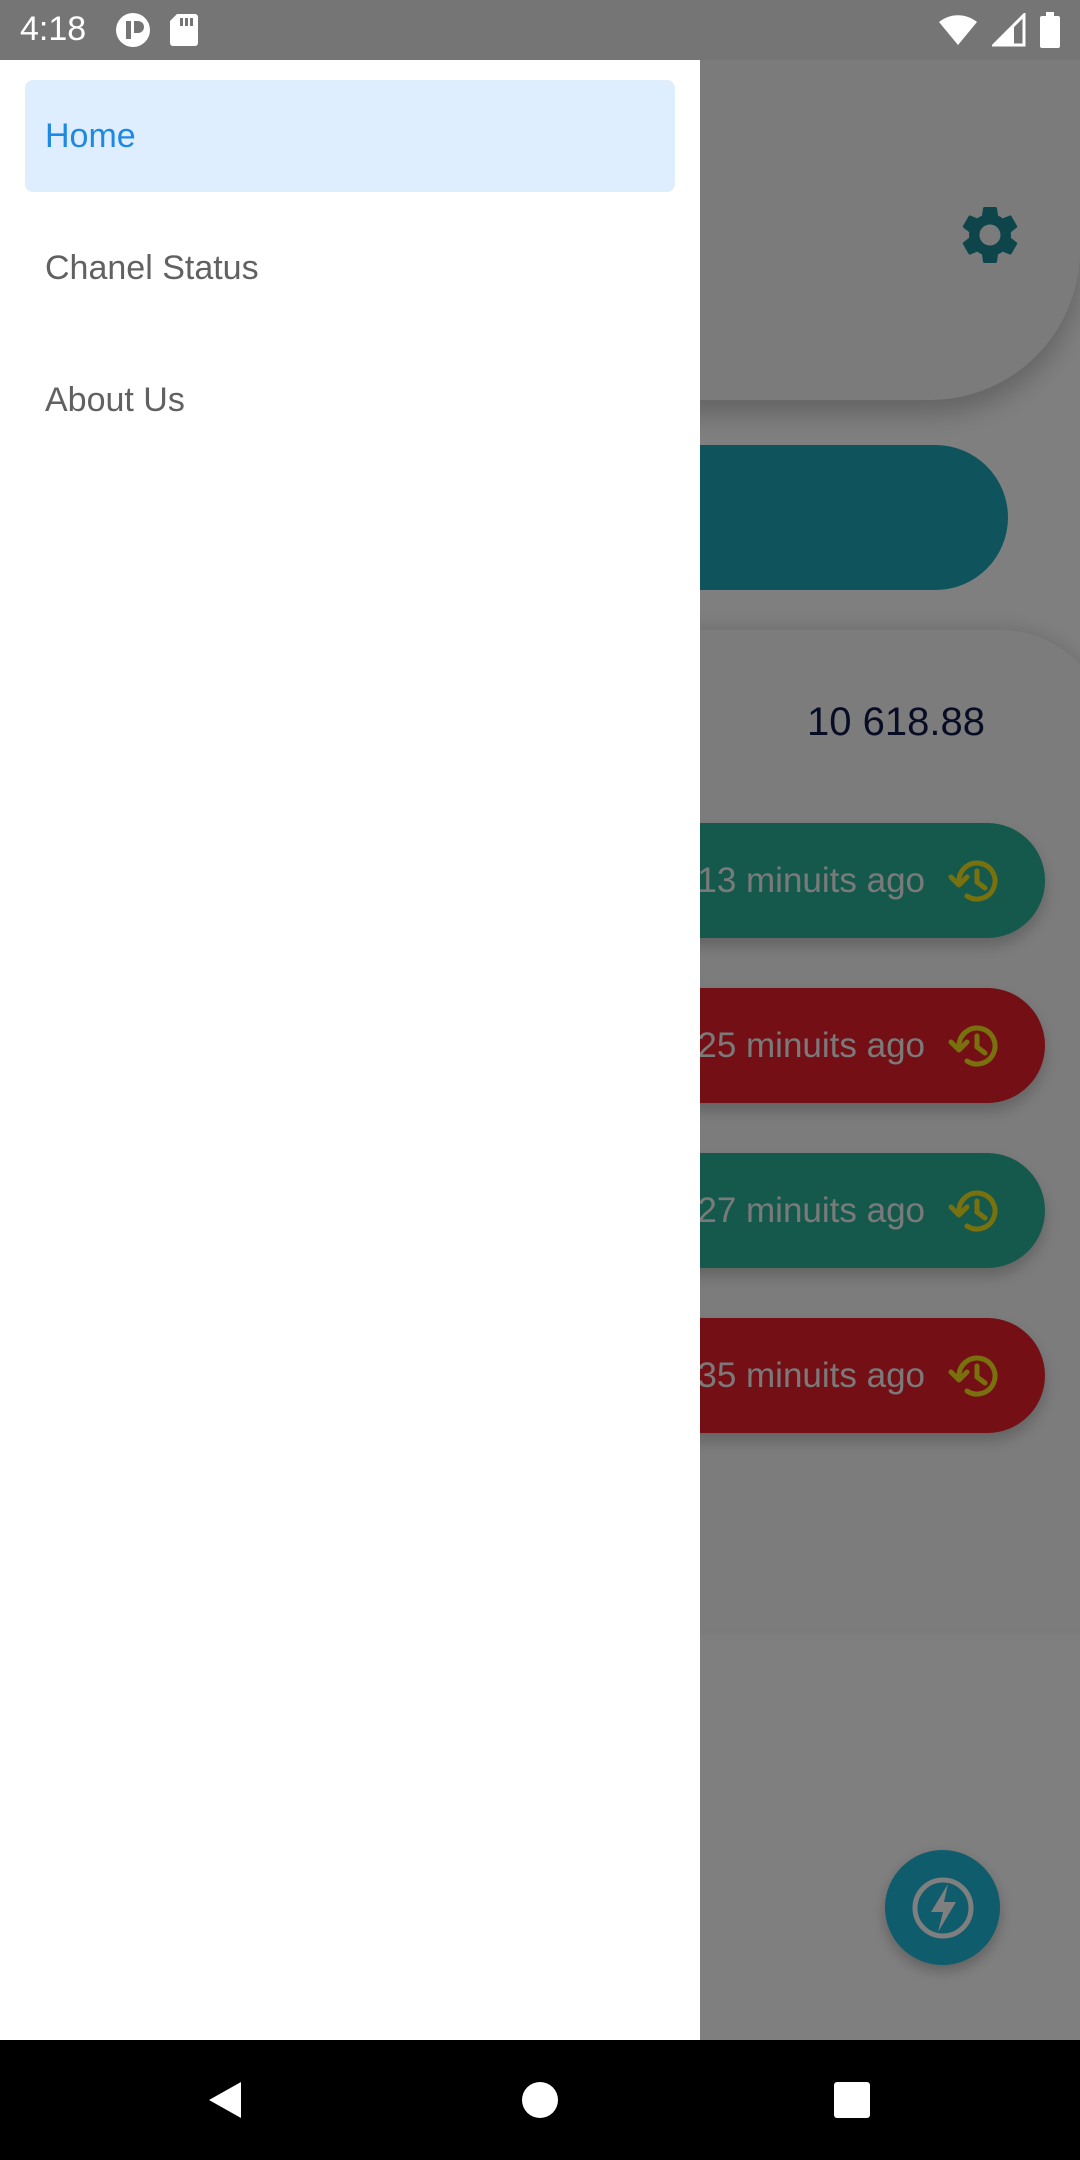  What do you see at coordinates (115, 399) in the screenshot?
I see `drawer-item-label: About Us` at bounding box center [115, 399].